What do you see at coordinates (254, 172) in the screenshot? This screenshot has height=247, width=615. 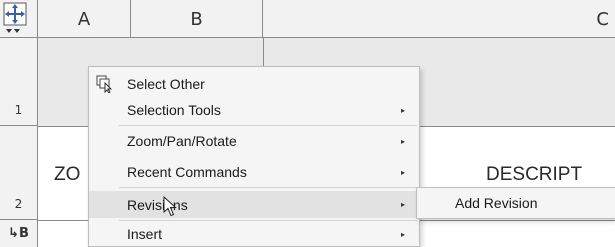 I see `menu-item-recent-commands: Recent Commands ▸` at bounding box center [254, 172].